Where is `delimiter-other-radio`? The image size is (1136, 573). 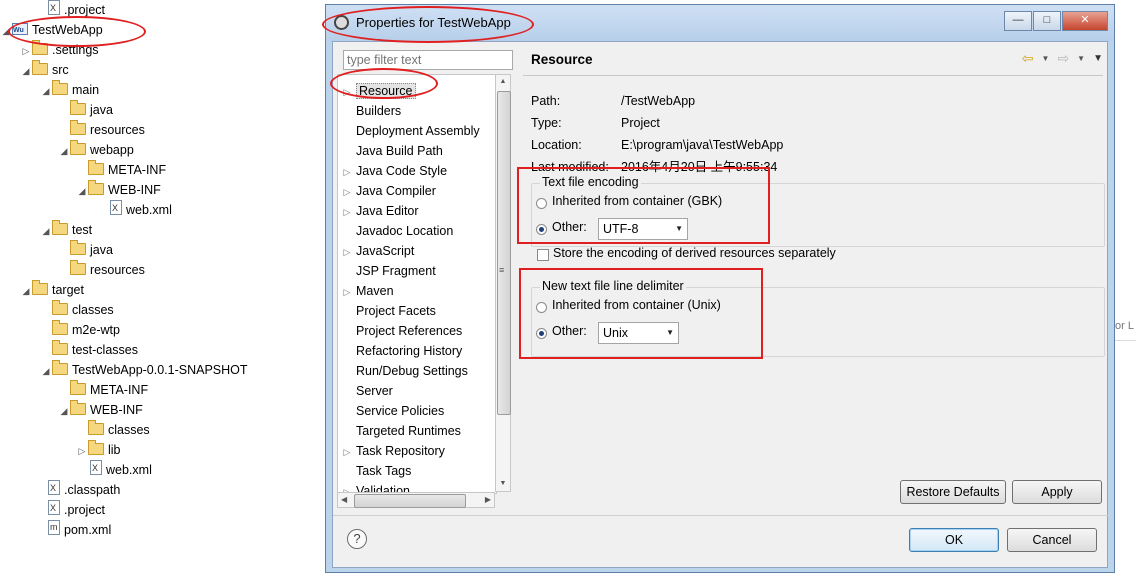 delimiter-other-radio is located at coordinates (541, 333).